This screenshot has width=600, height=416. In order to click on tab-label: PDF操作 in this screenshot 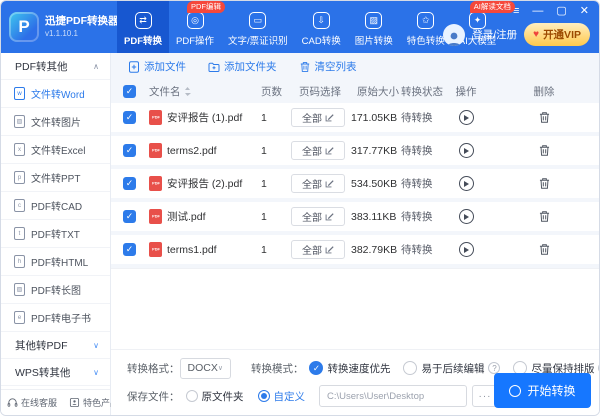, I will do `click(195, 41)`.